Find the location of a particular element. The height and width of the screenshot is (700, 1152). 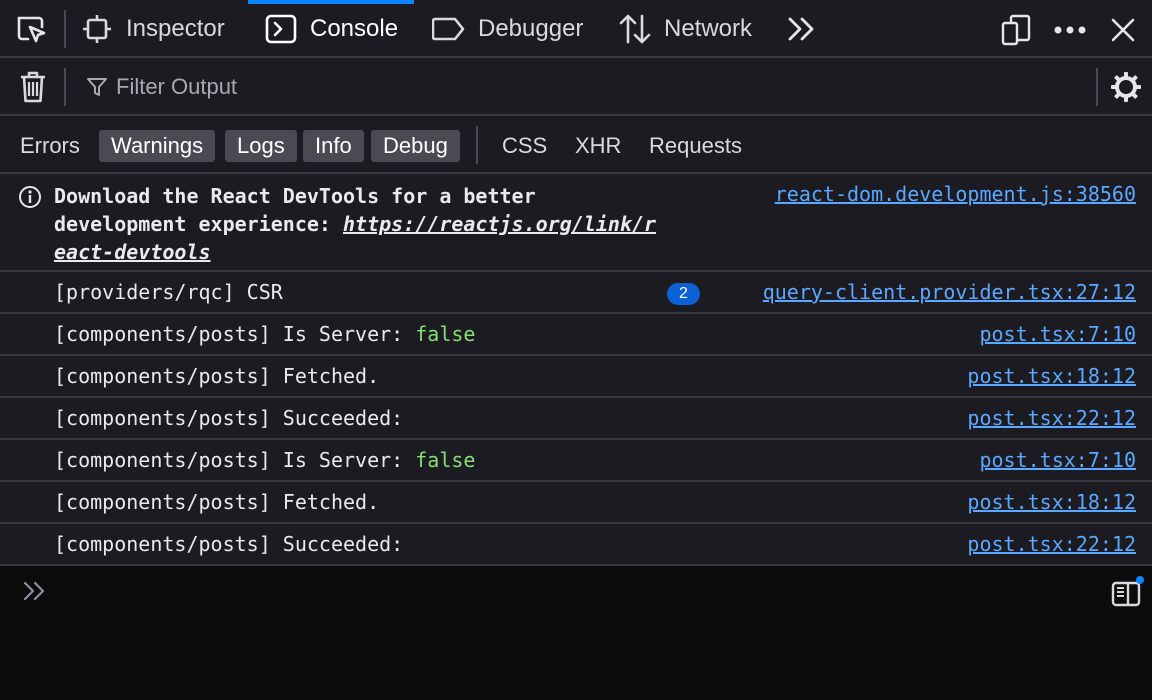

tab-network: Network is located at coordinates (685, 29).